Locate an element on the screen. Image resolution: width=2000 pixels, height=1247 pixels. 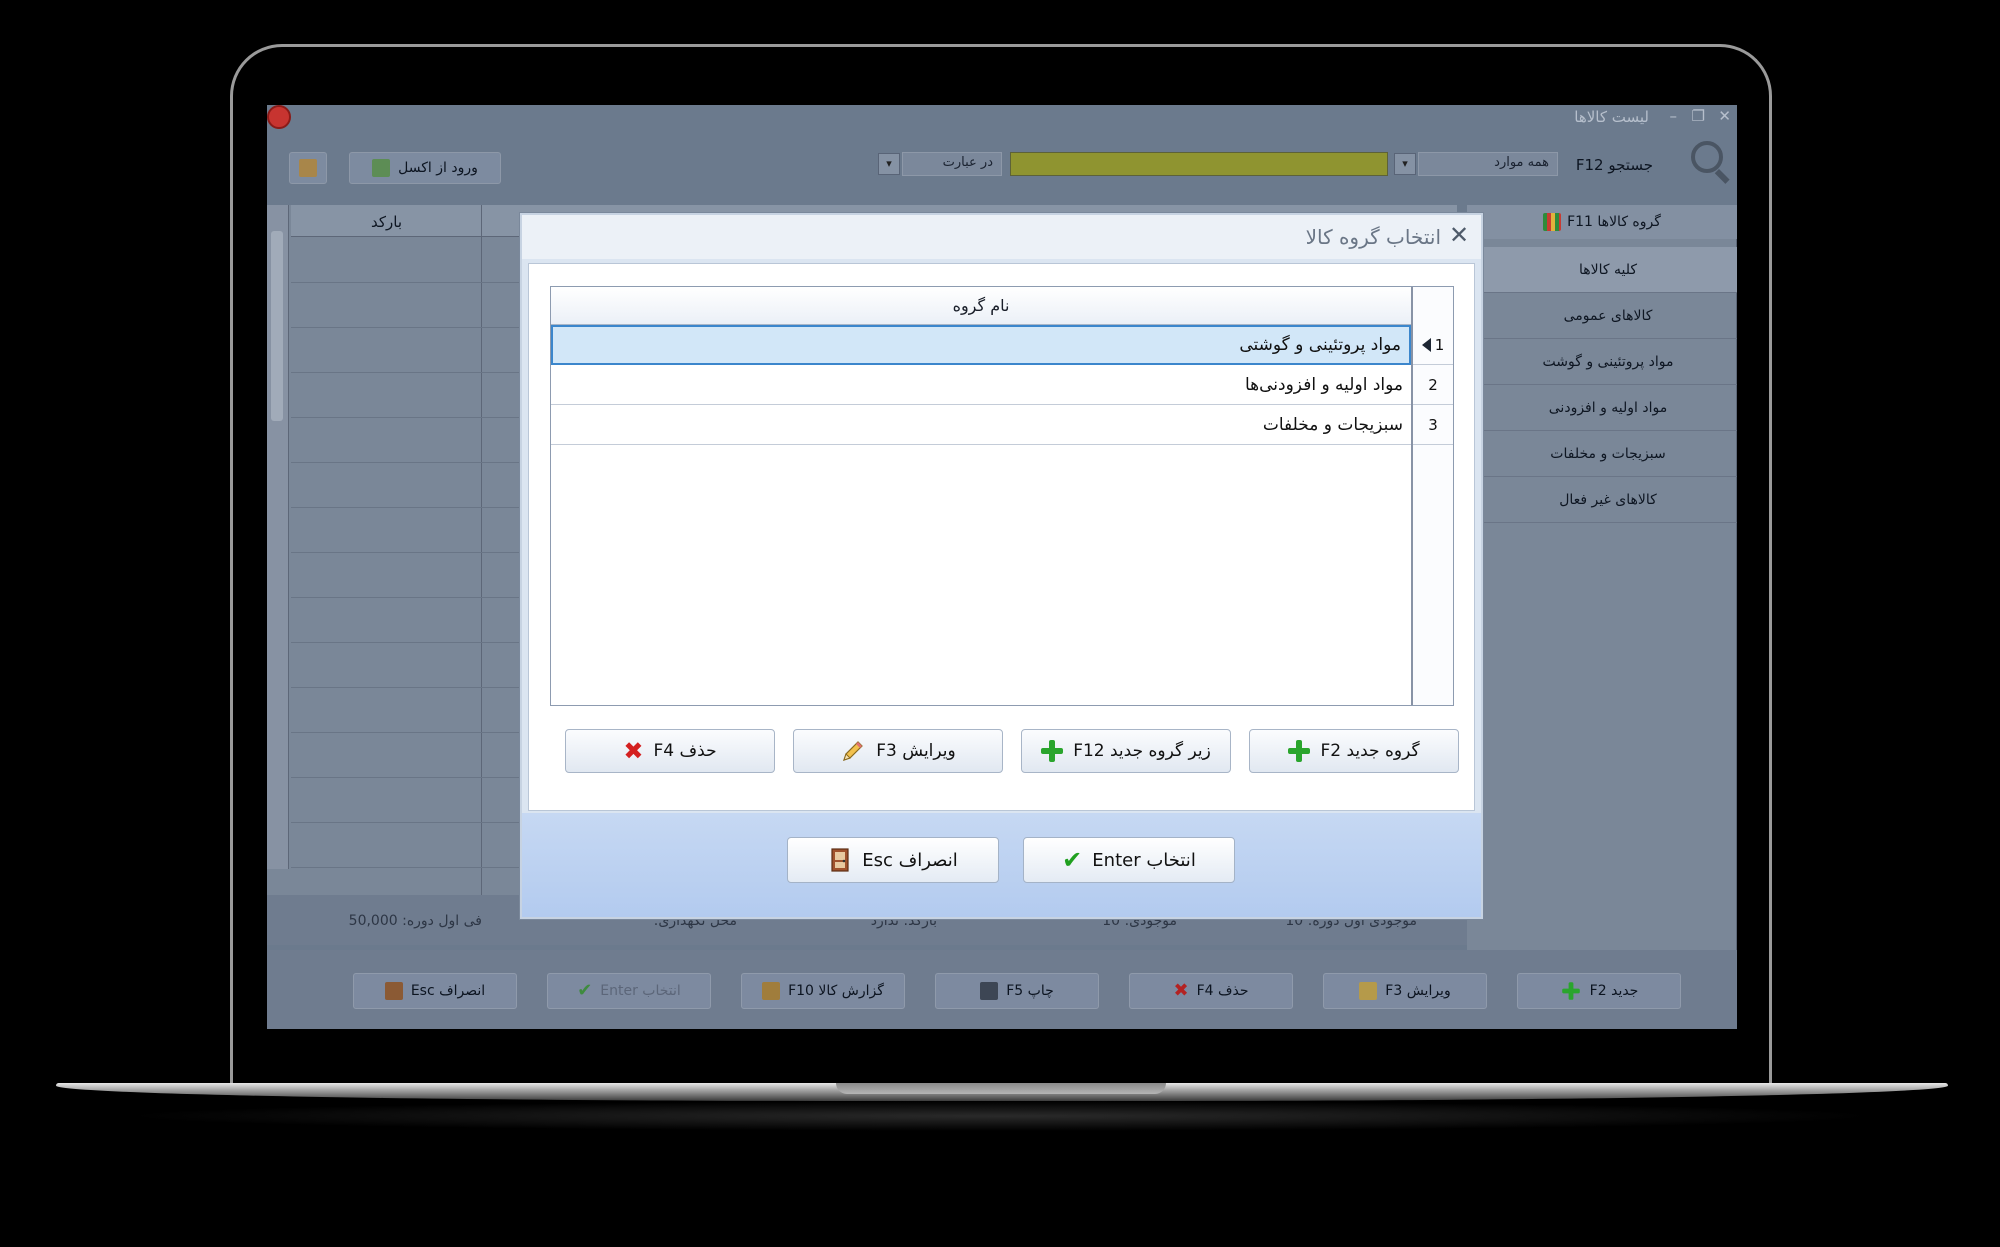
table-row: مواد پروتئینی و گوشتی is located at coordinates (981, 345).